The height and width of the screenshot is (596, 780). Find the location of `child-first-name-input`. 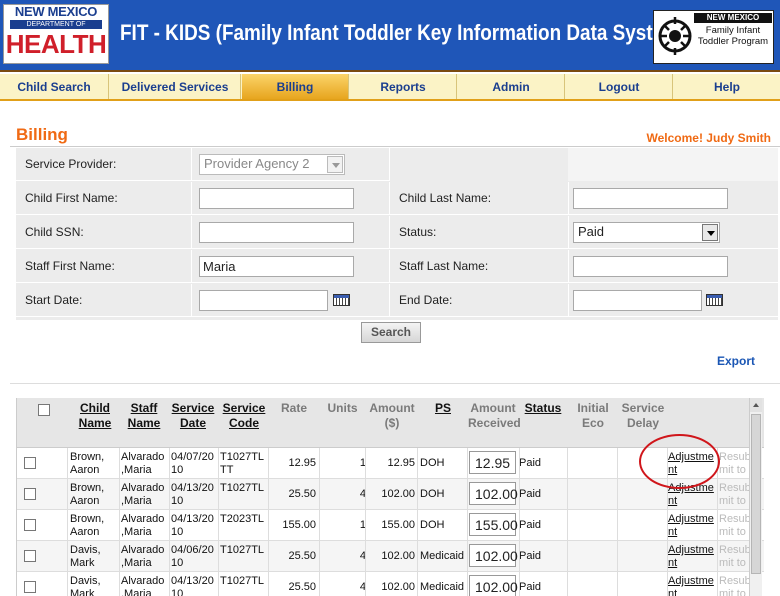

child-first-name-input is located at coordinates (276, 198).